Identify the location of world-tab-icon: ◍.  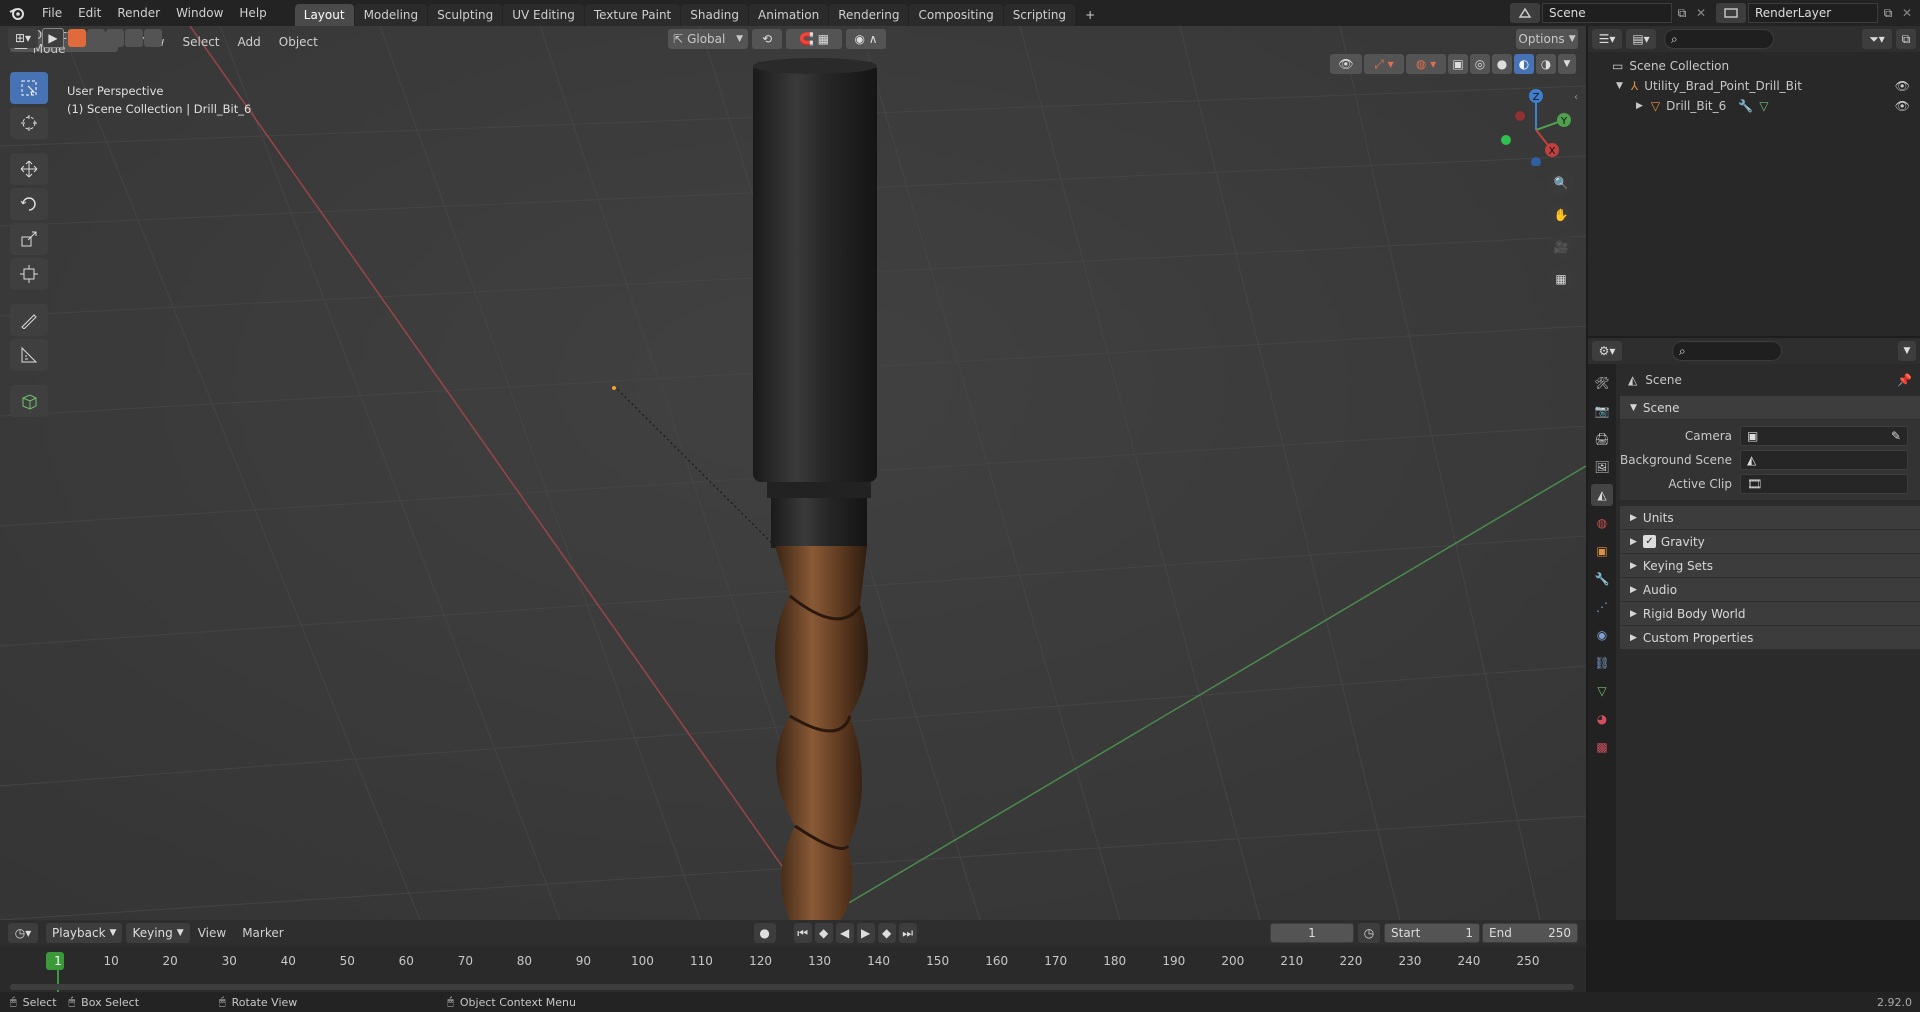
(1602, 523).